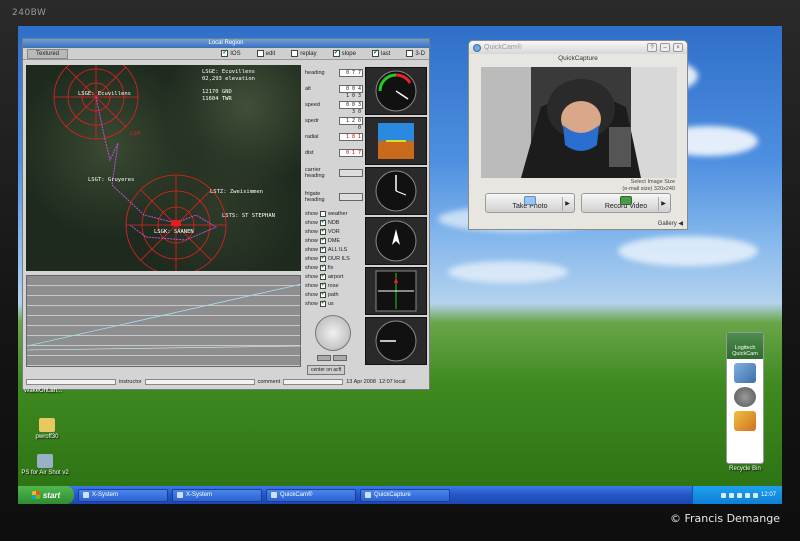  Describe the element at coordinates (351, 124) in the screenshot. I see `spedr-field: 1 2 0 0` at that location.